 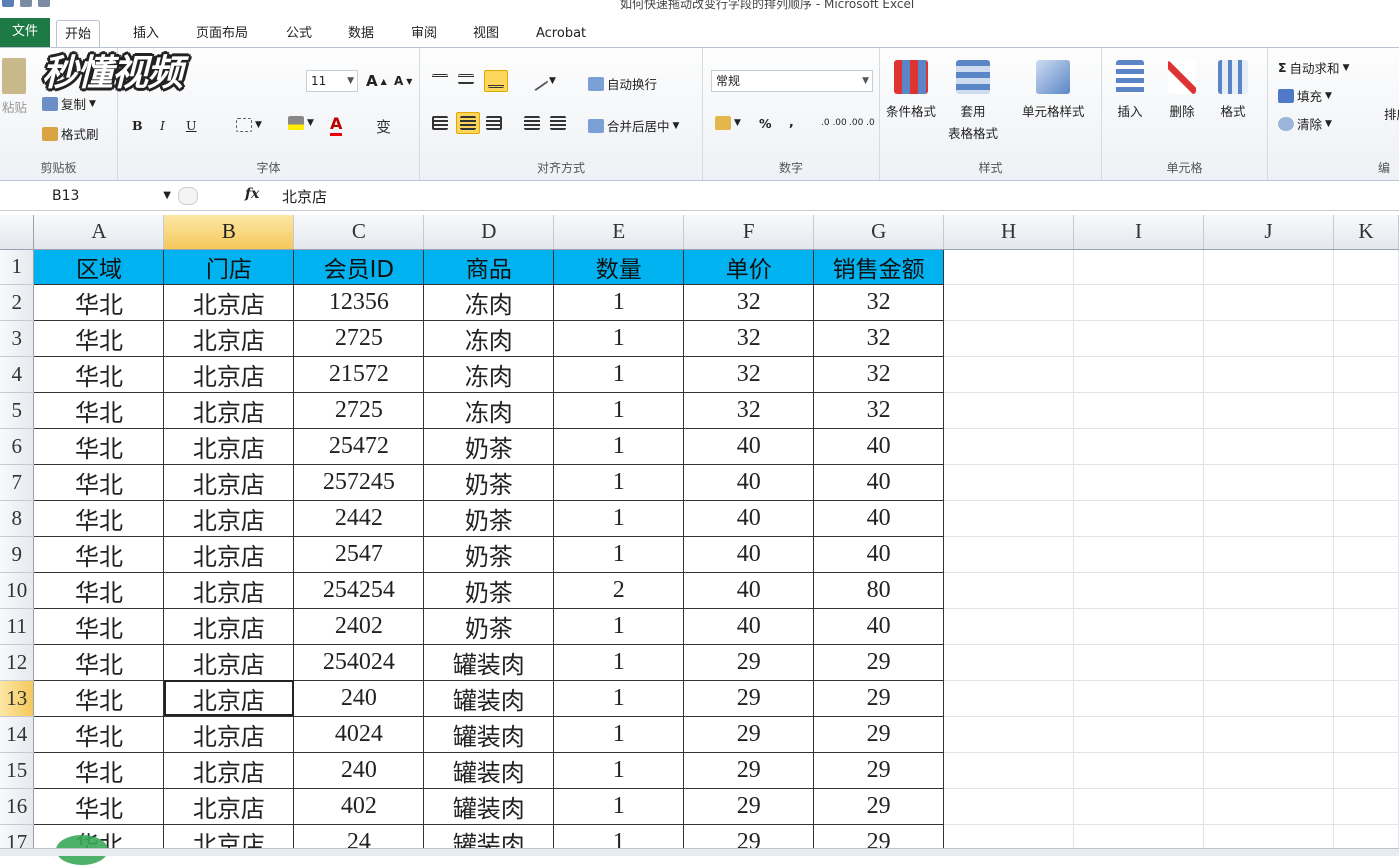 I want to click on tab-data: 数据, so click(x=361, y=34).